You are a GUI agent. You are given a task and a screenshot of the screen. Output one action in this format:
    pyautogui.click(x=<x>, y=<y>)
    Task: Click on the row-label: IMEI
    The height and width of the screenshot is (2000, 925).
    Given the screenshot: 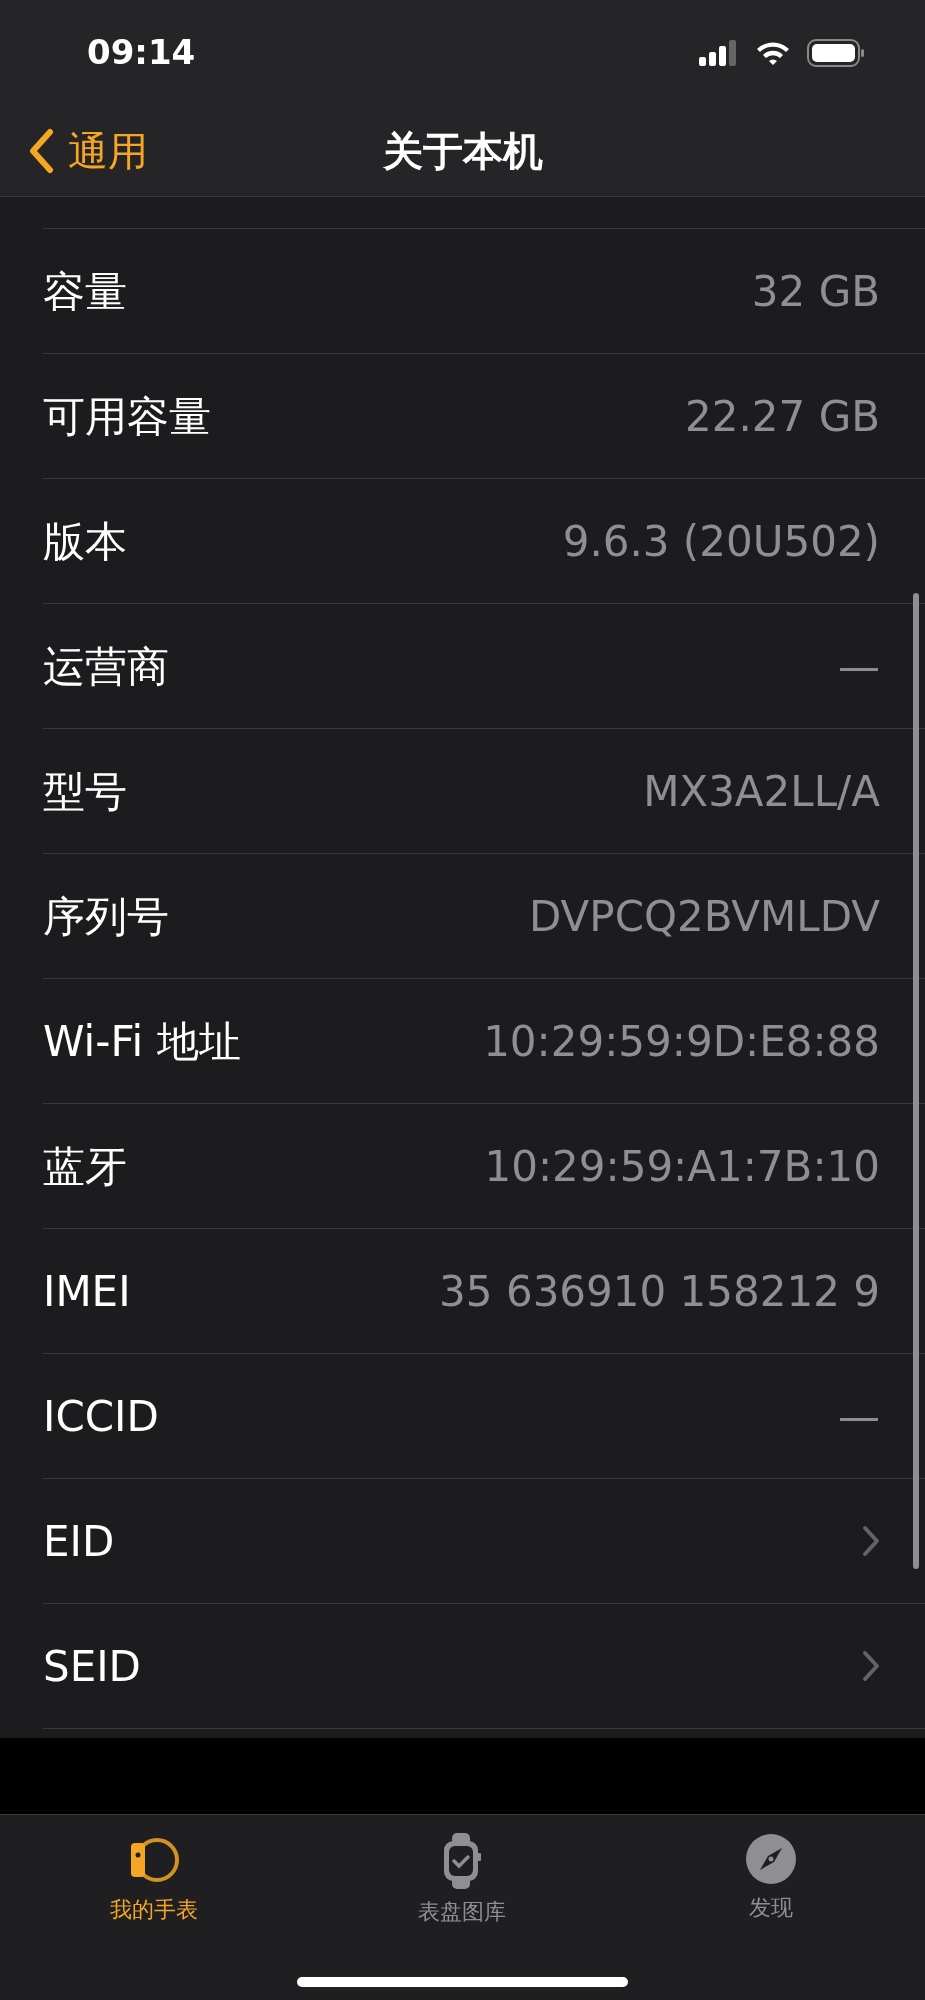 What is the action you would take?
    pyautogui.click(x=87, y=1291)
    